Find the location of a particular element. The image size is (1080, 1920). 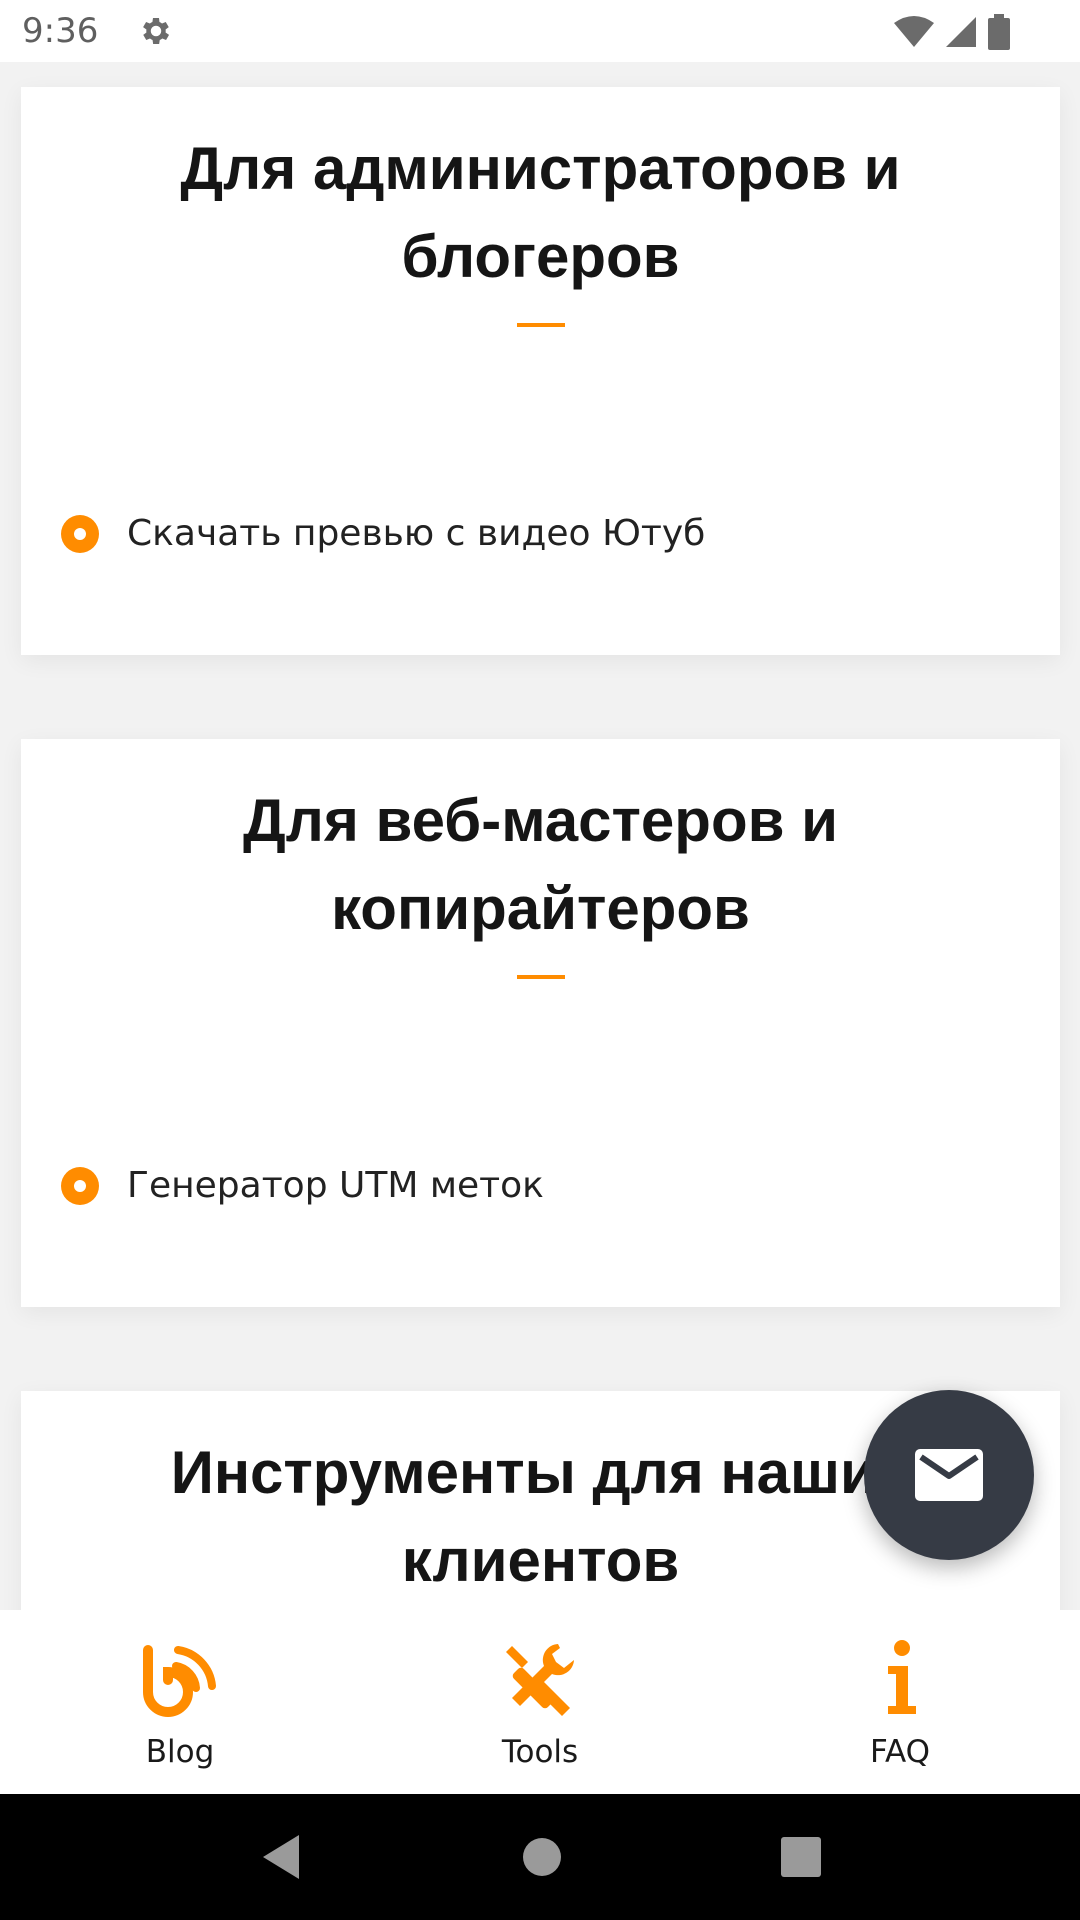

contact-fab-button is located at coordinates (949, 1475).